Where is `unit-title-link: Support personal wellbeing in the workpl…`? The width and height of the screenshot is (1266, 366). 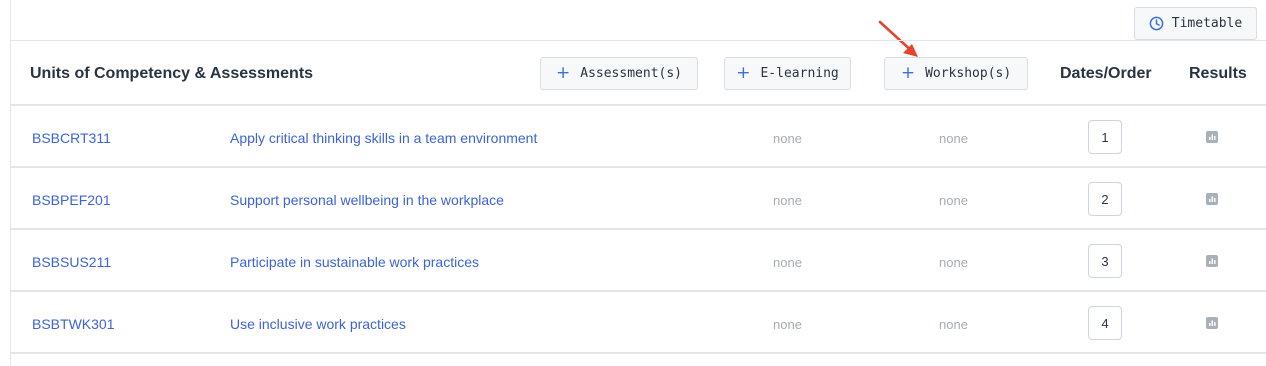 unit-title-link: Support personal wellbeing in the workpl… is located at coordinates (367, 200).